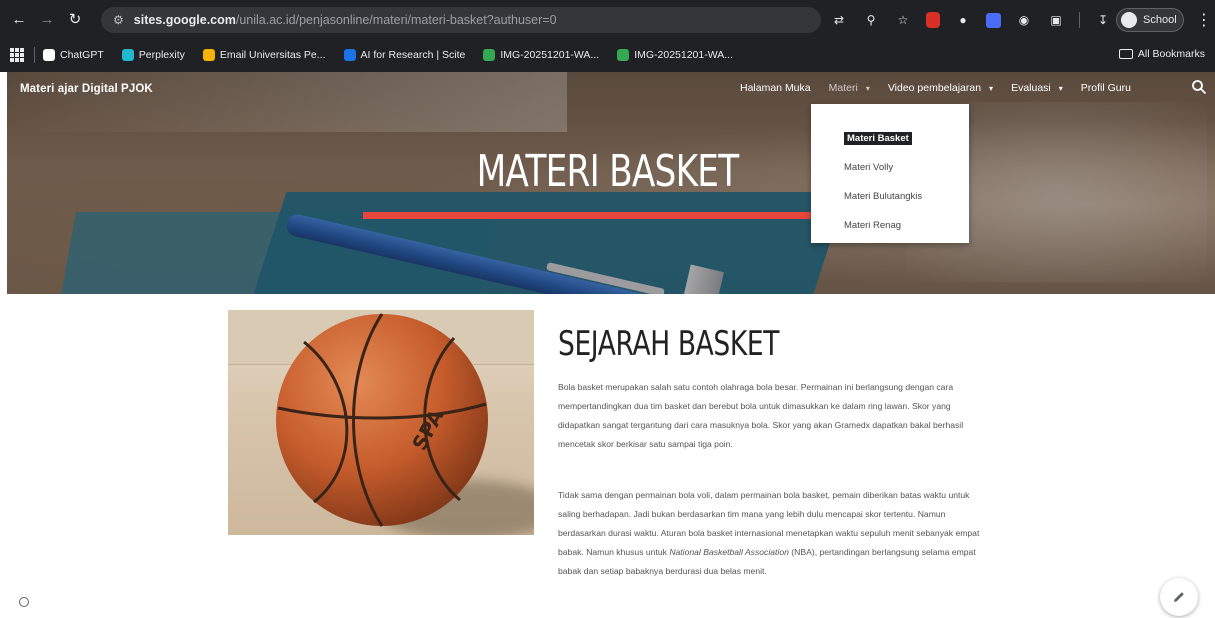  What do you see at coordinates (1204, 20) in the screenshot?
I see `browser-menu-icon: ⋮` at bounding box center [1204, 20].